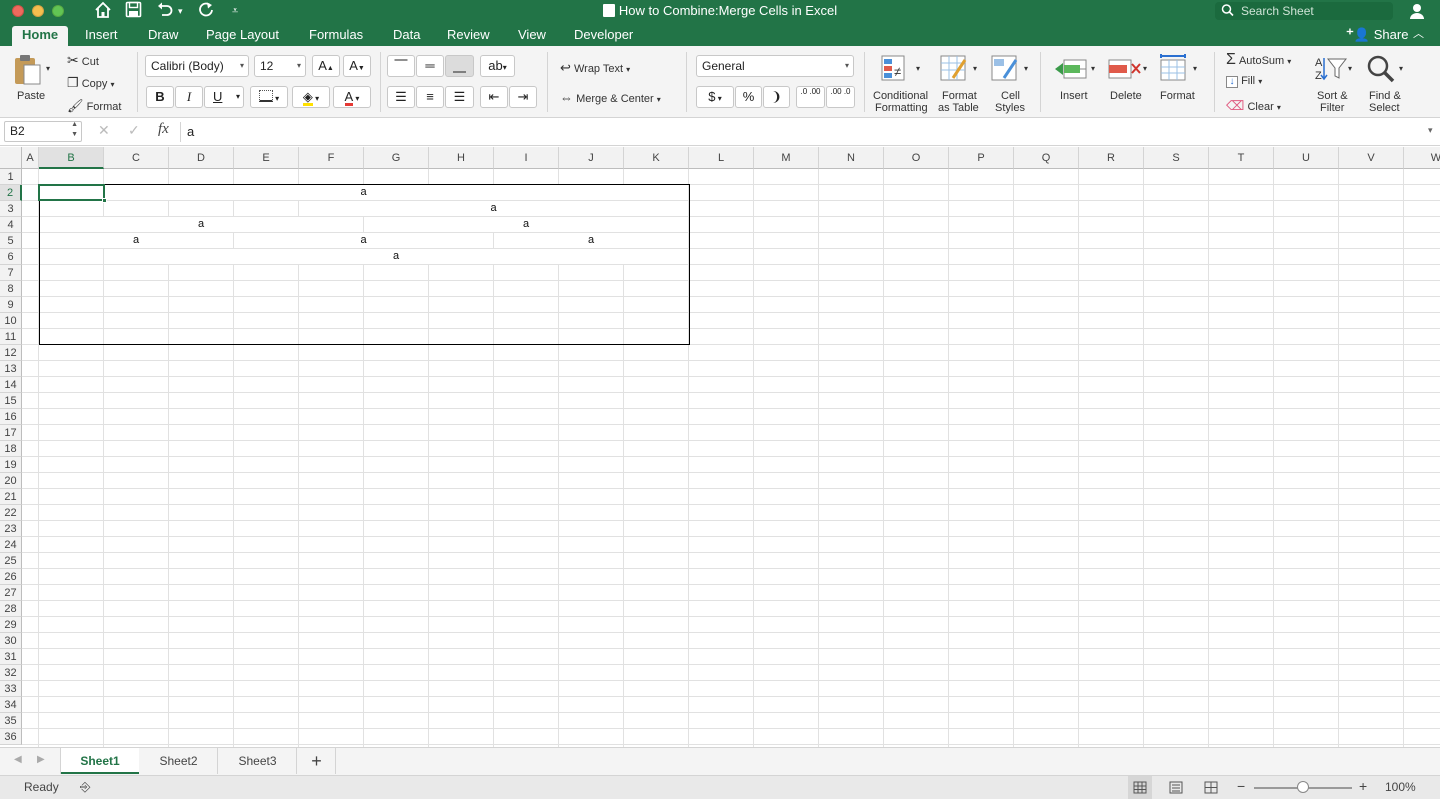  Describe the element at coordinates (71, 192) in the screenshot. I see `active-cell-b2` at that location.